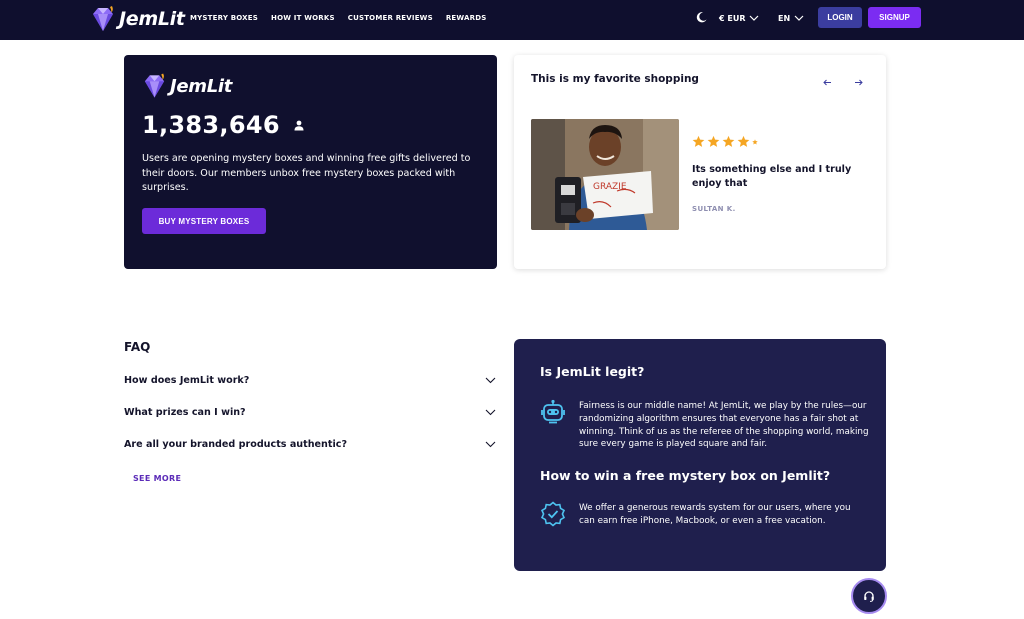 The height and width of the screenshot is (619, 1024). I want to click on faq-question: What prizes can I win?, so click(185, 412).